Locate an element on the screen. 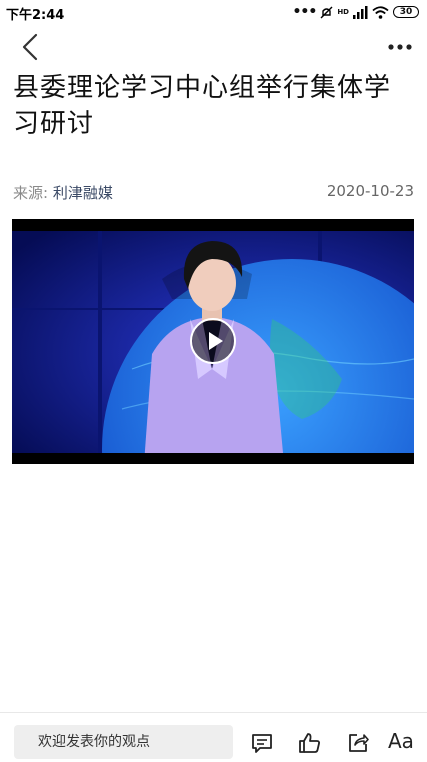 The height and width of the screenshot is (762, 427). status-icons: ••• HD 30 is located at coordinates (355, 12).